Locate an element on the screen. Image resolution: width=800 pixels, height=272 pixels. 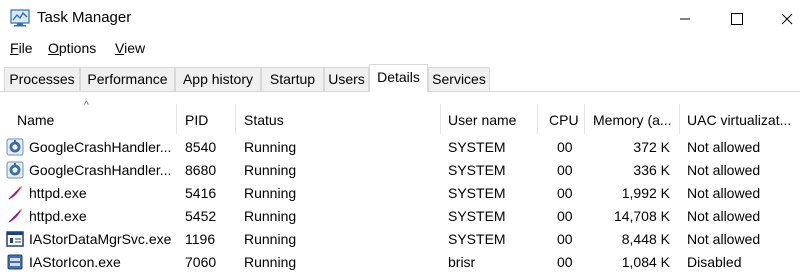
process-pid: 5416 is located at coordinates (201, 193).